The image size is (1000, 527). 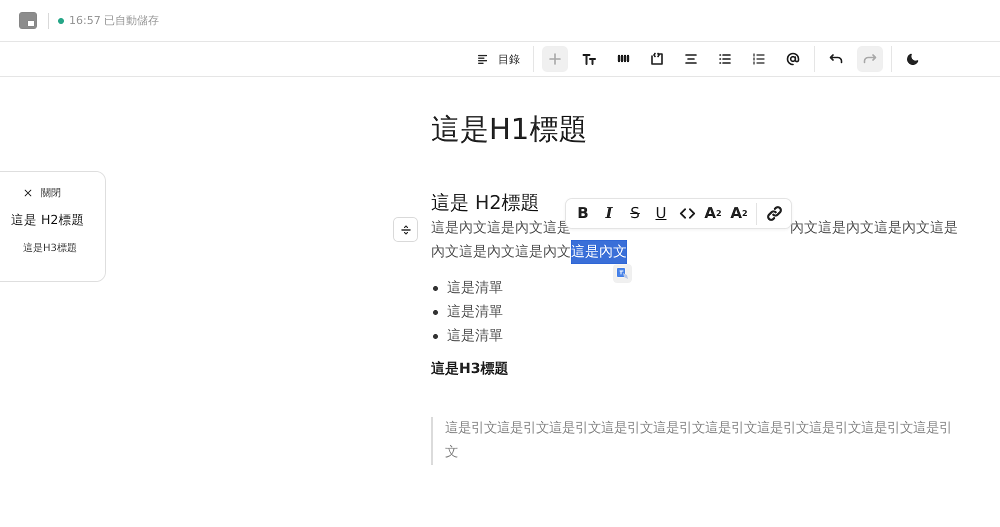 I want to click on underline-button: U, so click(x=661, y=213).